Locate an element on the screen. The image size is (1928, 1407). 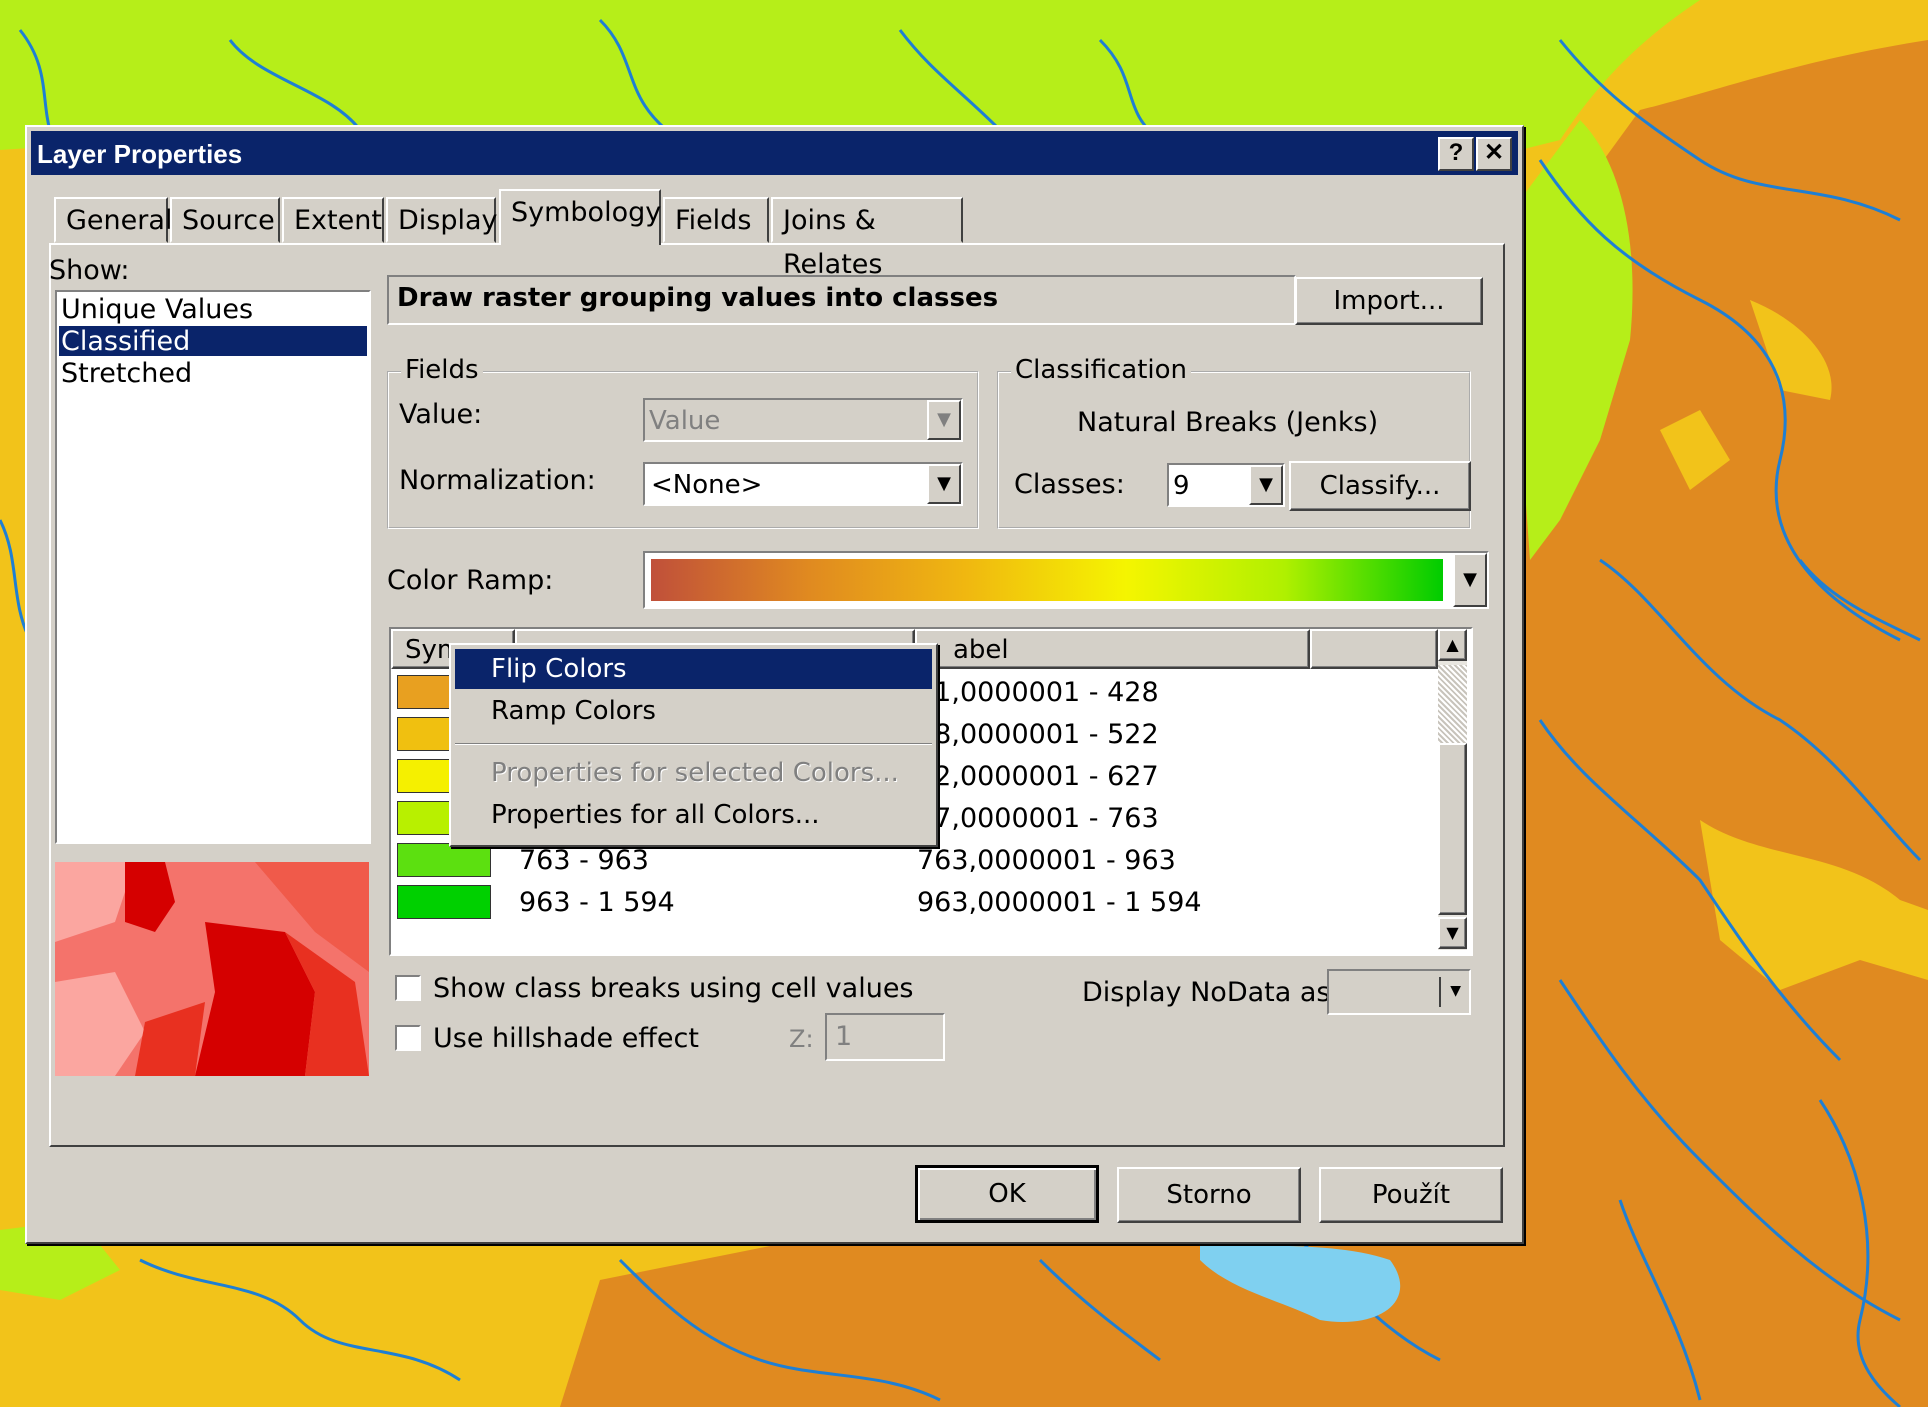
tab-symbology: Symbology is located at coordinates (580, 217).